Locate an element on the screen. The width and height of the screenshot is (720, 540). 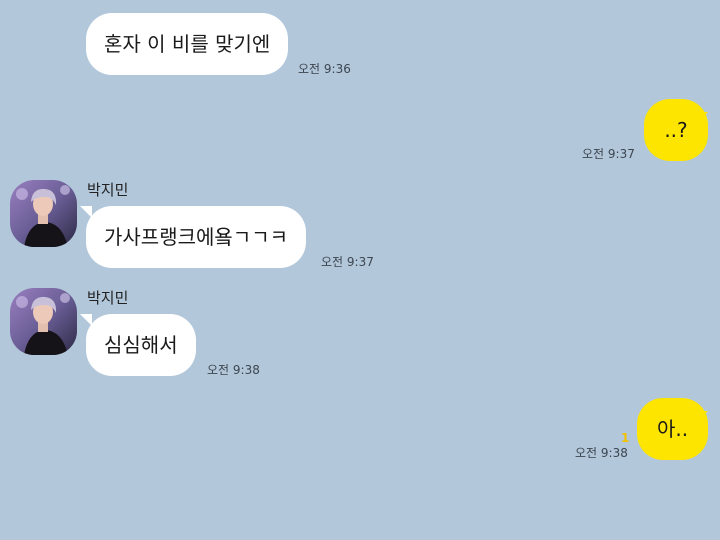
message-text: ..? is located at coordinates (676, 130).